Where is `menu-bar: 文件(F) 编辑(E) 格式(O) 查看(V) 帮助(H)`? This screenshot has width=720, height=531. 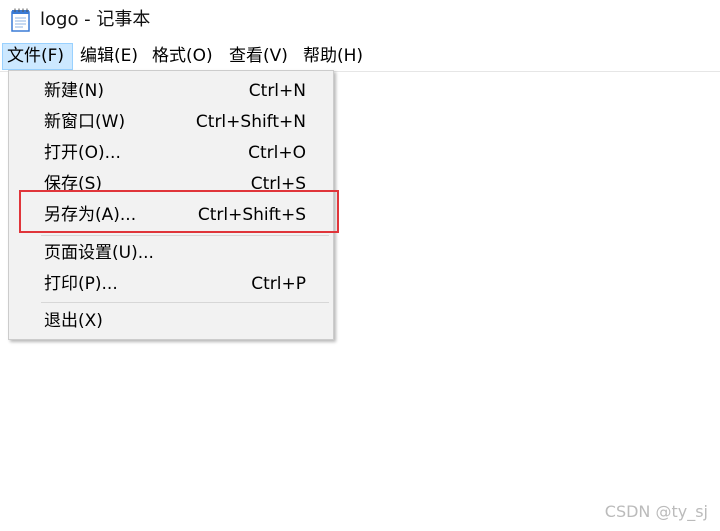
menu-bar: 文件(F) 编辑(E) 格式(O) 查看(V) 帮助(H) is located at coordinates (360, 56).